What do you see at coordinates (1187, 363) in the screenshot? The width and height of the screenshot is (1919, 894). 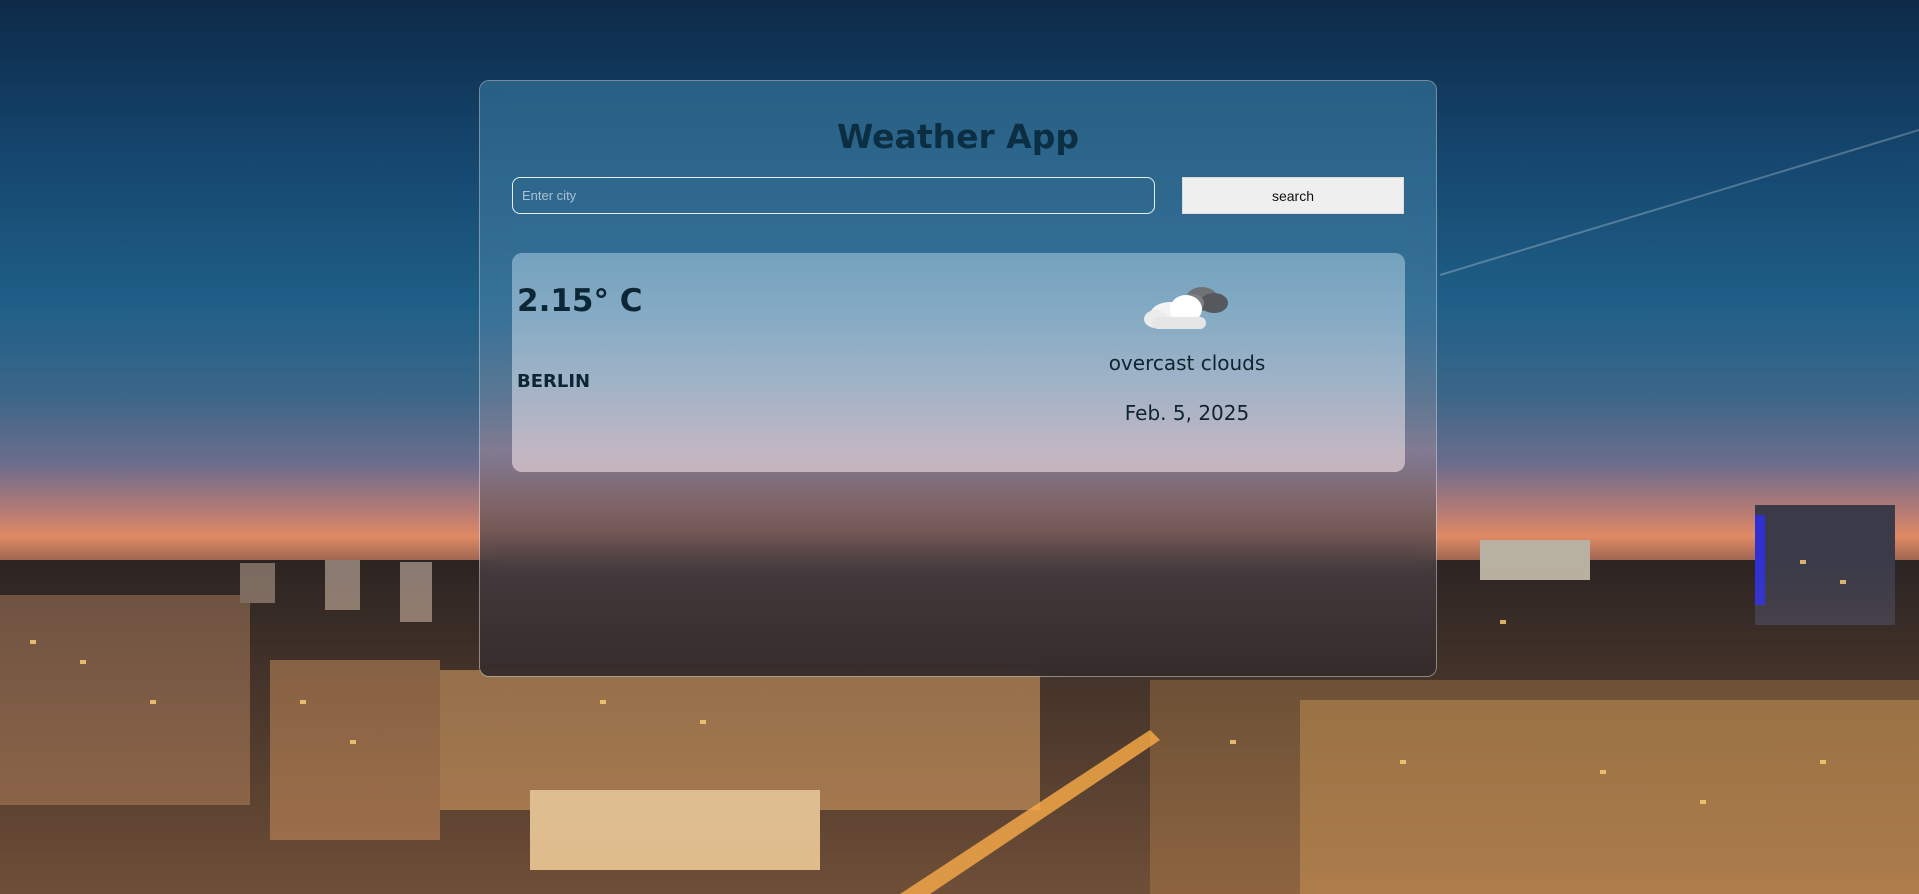 I see `weather-description: overcast clouds` at bounding box center [1187, 363].